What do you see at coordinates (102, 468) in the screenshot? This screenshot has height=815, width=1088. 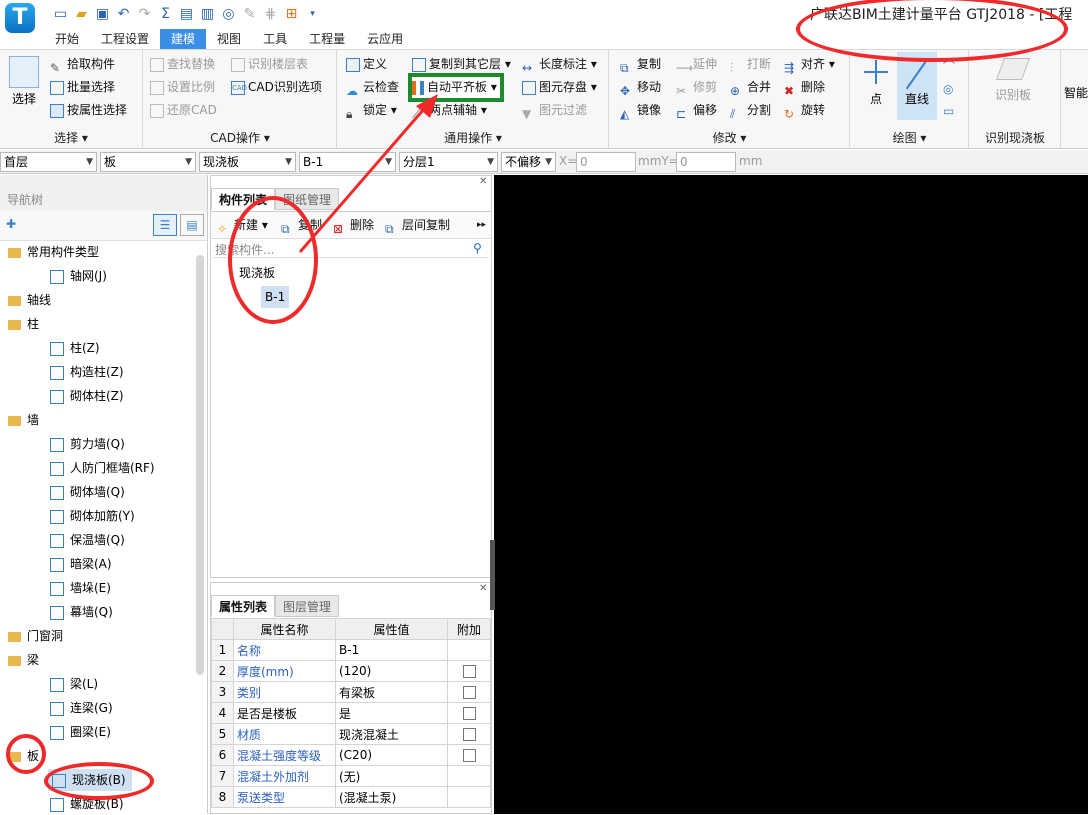 I see `tree-item: 人防门框墙(RF)` at bounding box center [102, 468].